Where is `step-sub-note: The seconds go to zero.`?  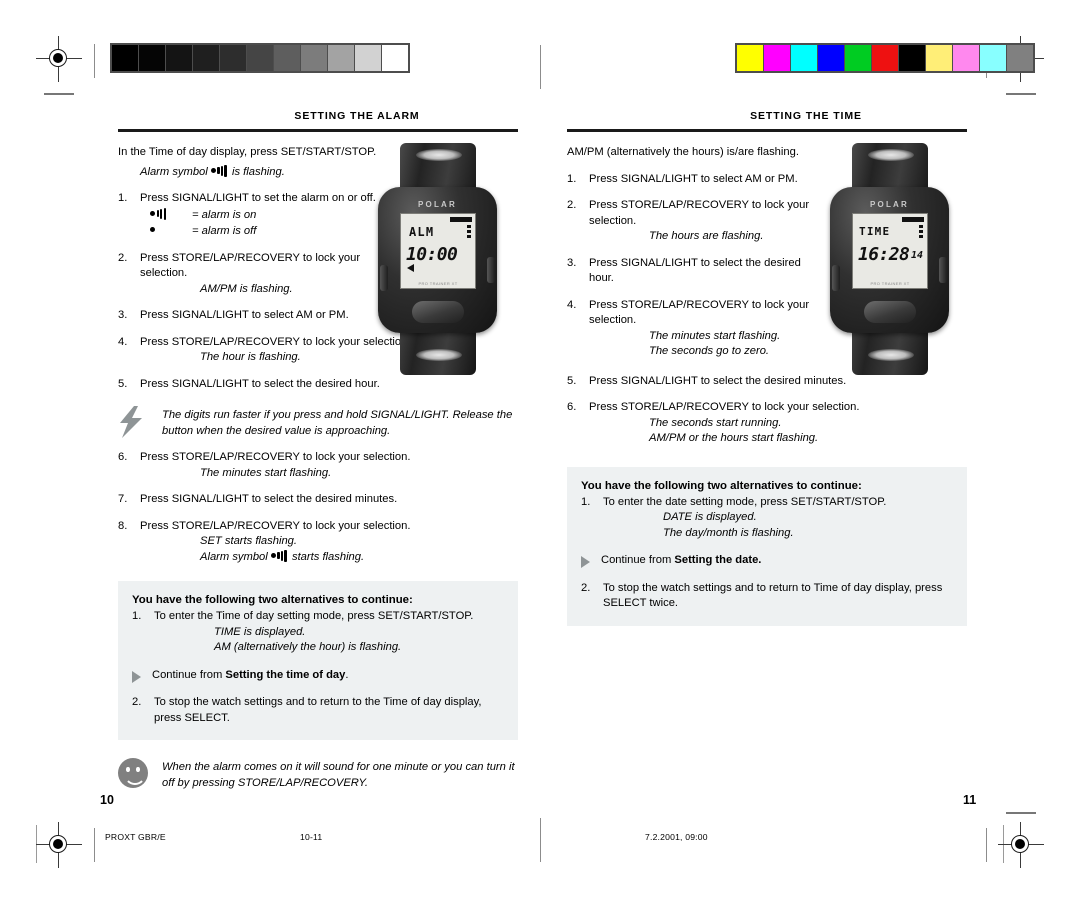
step-sub-note: The seconds go to zero. is located at coordinates (709, 351).